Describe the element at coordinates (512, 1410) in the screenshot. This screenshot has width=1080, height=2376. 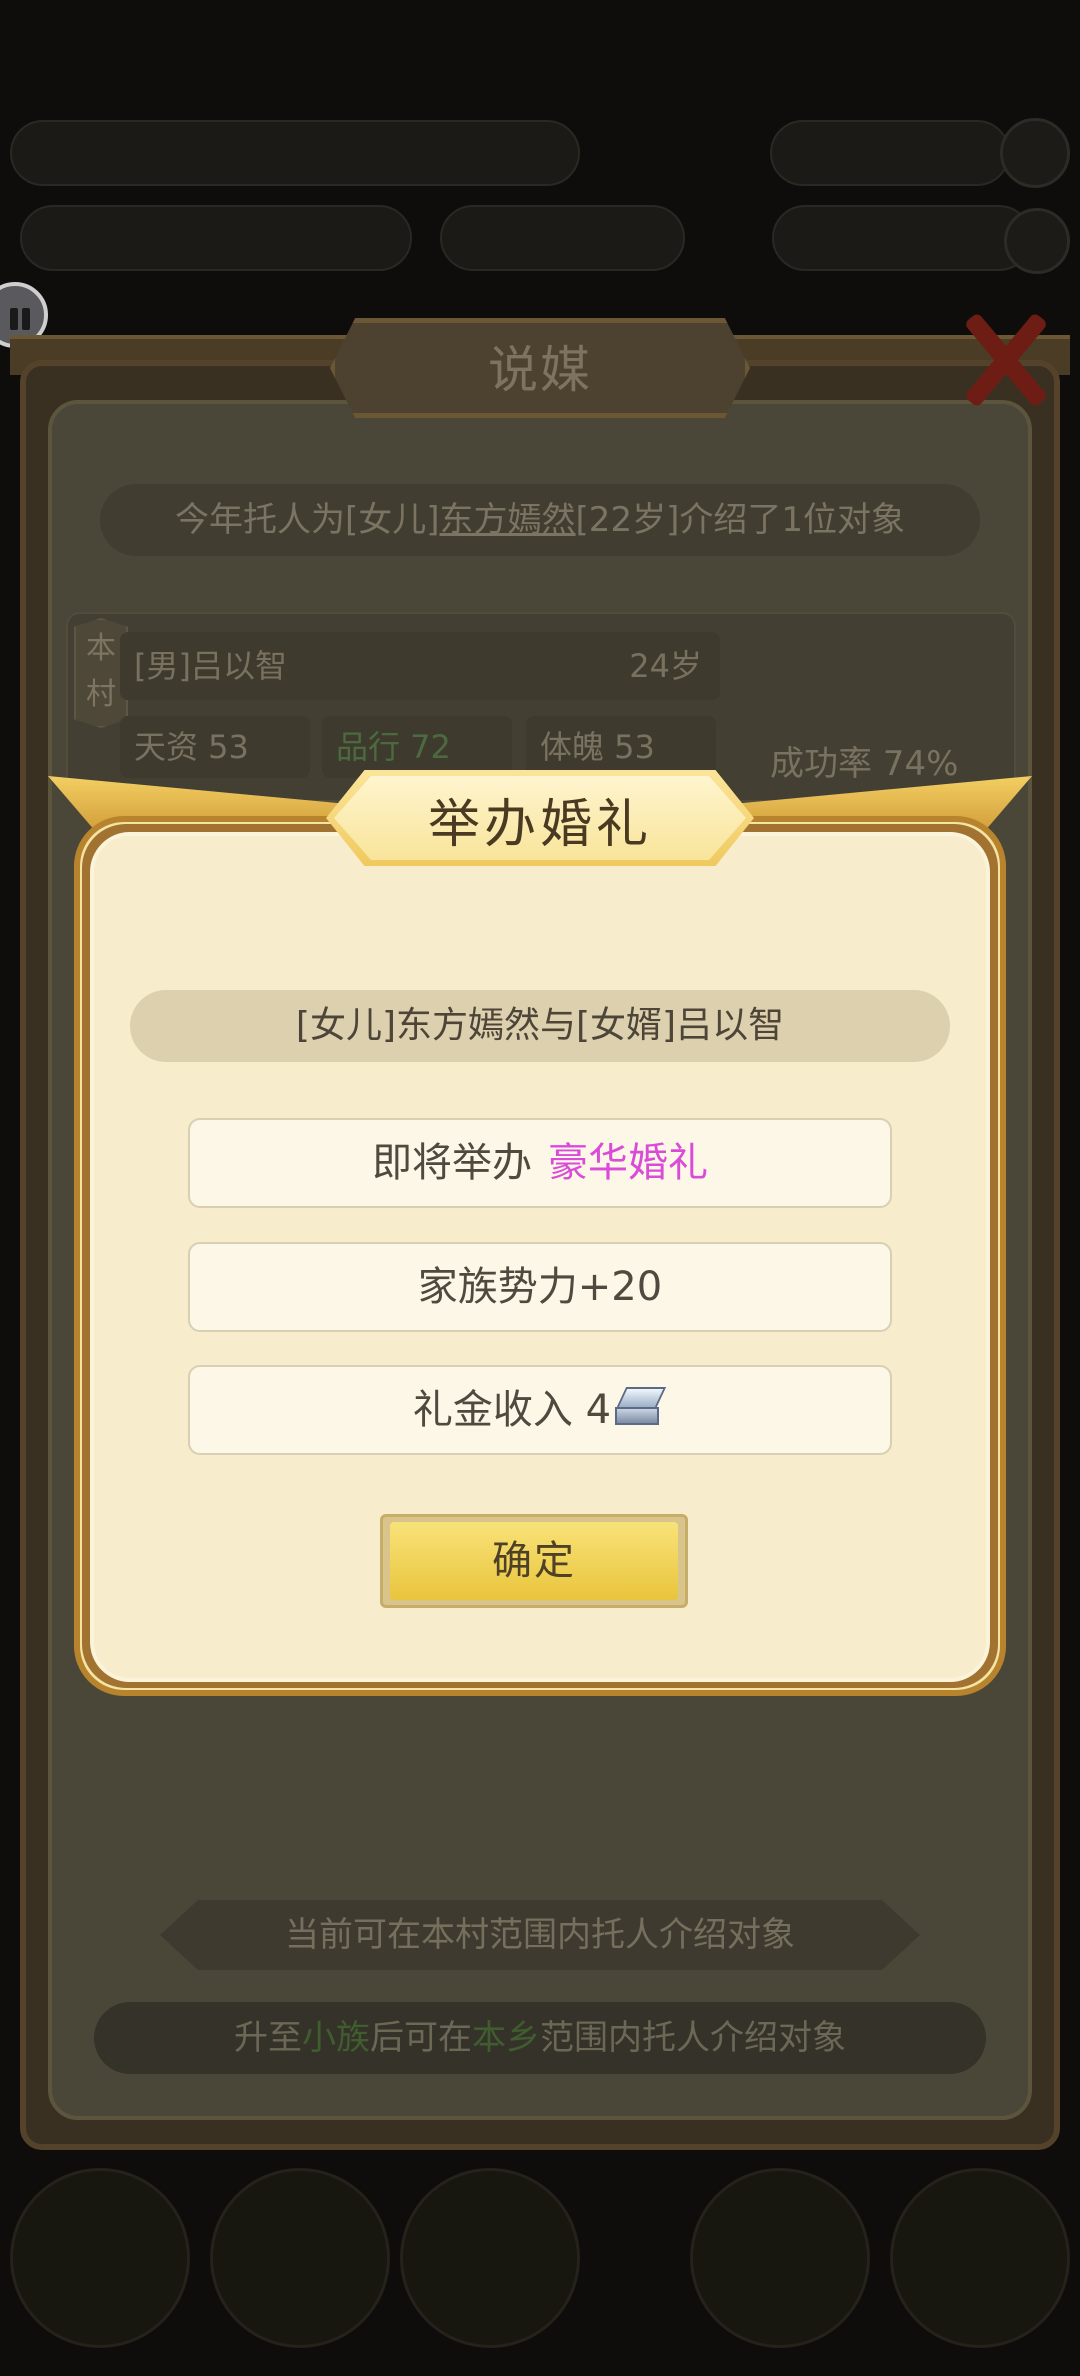
I see `gift-money-text: 礼金收入 4` at that location.